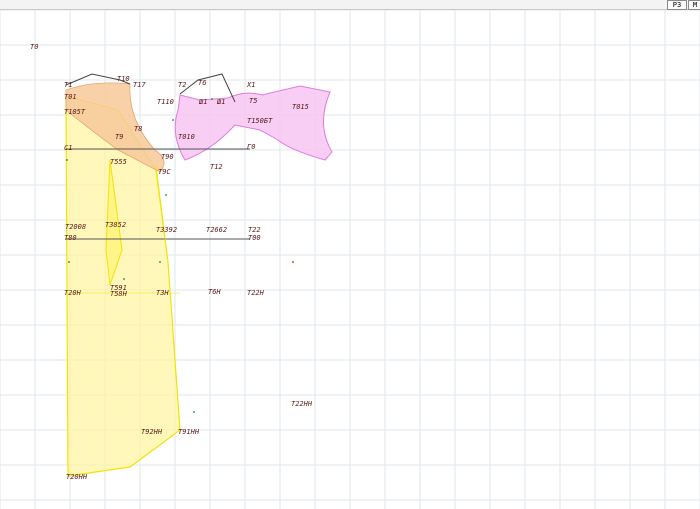 This screenshot has width=700, height=509. What do you see at coordinates (202, 102) in the screenshot?
I see `label-u1a: Ш1` at bounding box center [202, 102].